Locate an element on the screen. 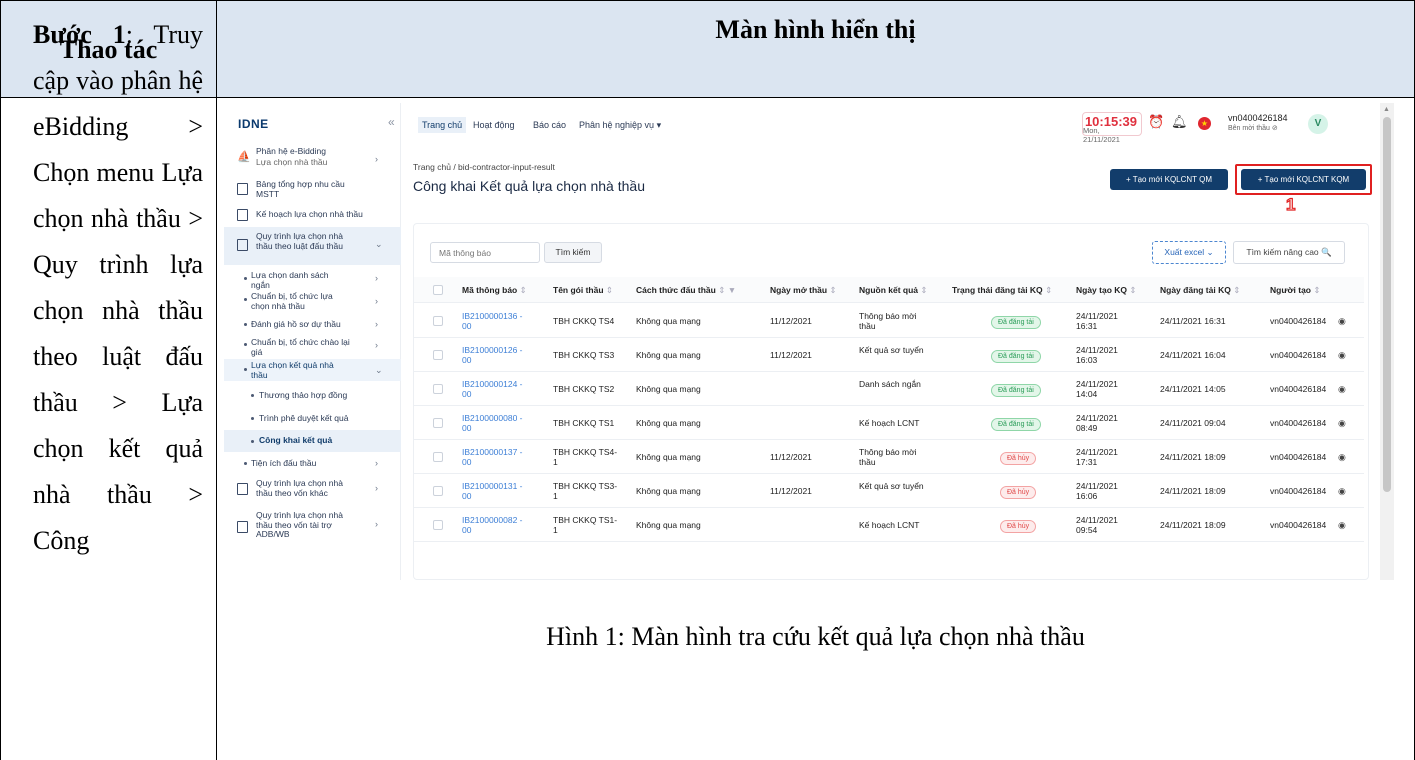 This screenshot has height=760, width=1415. sidebar-subitem-select-result: Lựa chọn kết quả nhà thầu ⌄ is located at coordinates (312, 370).